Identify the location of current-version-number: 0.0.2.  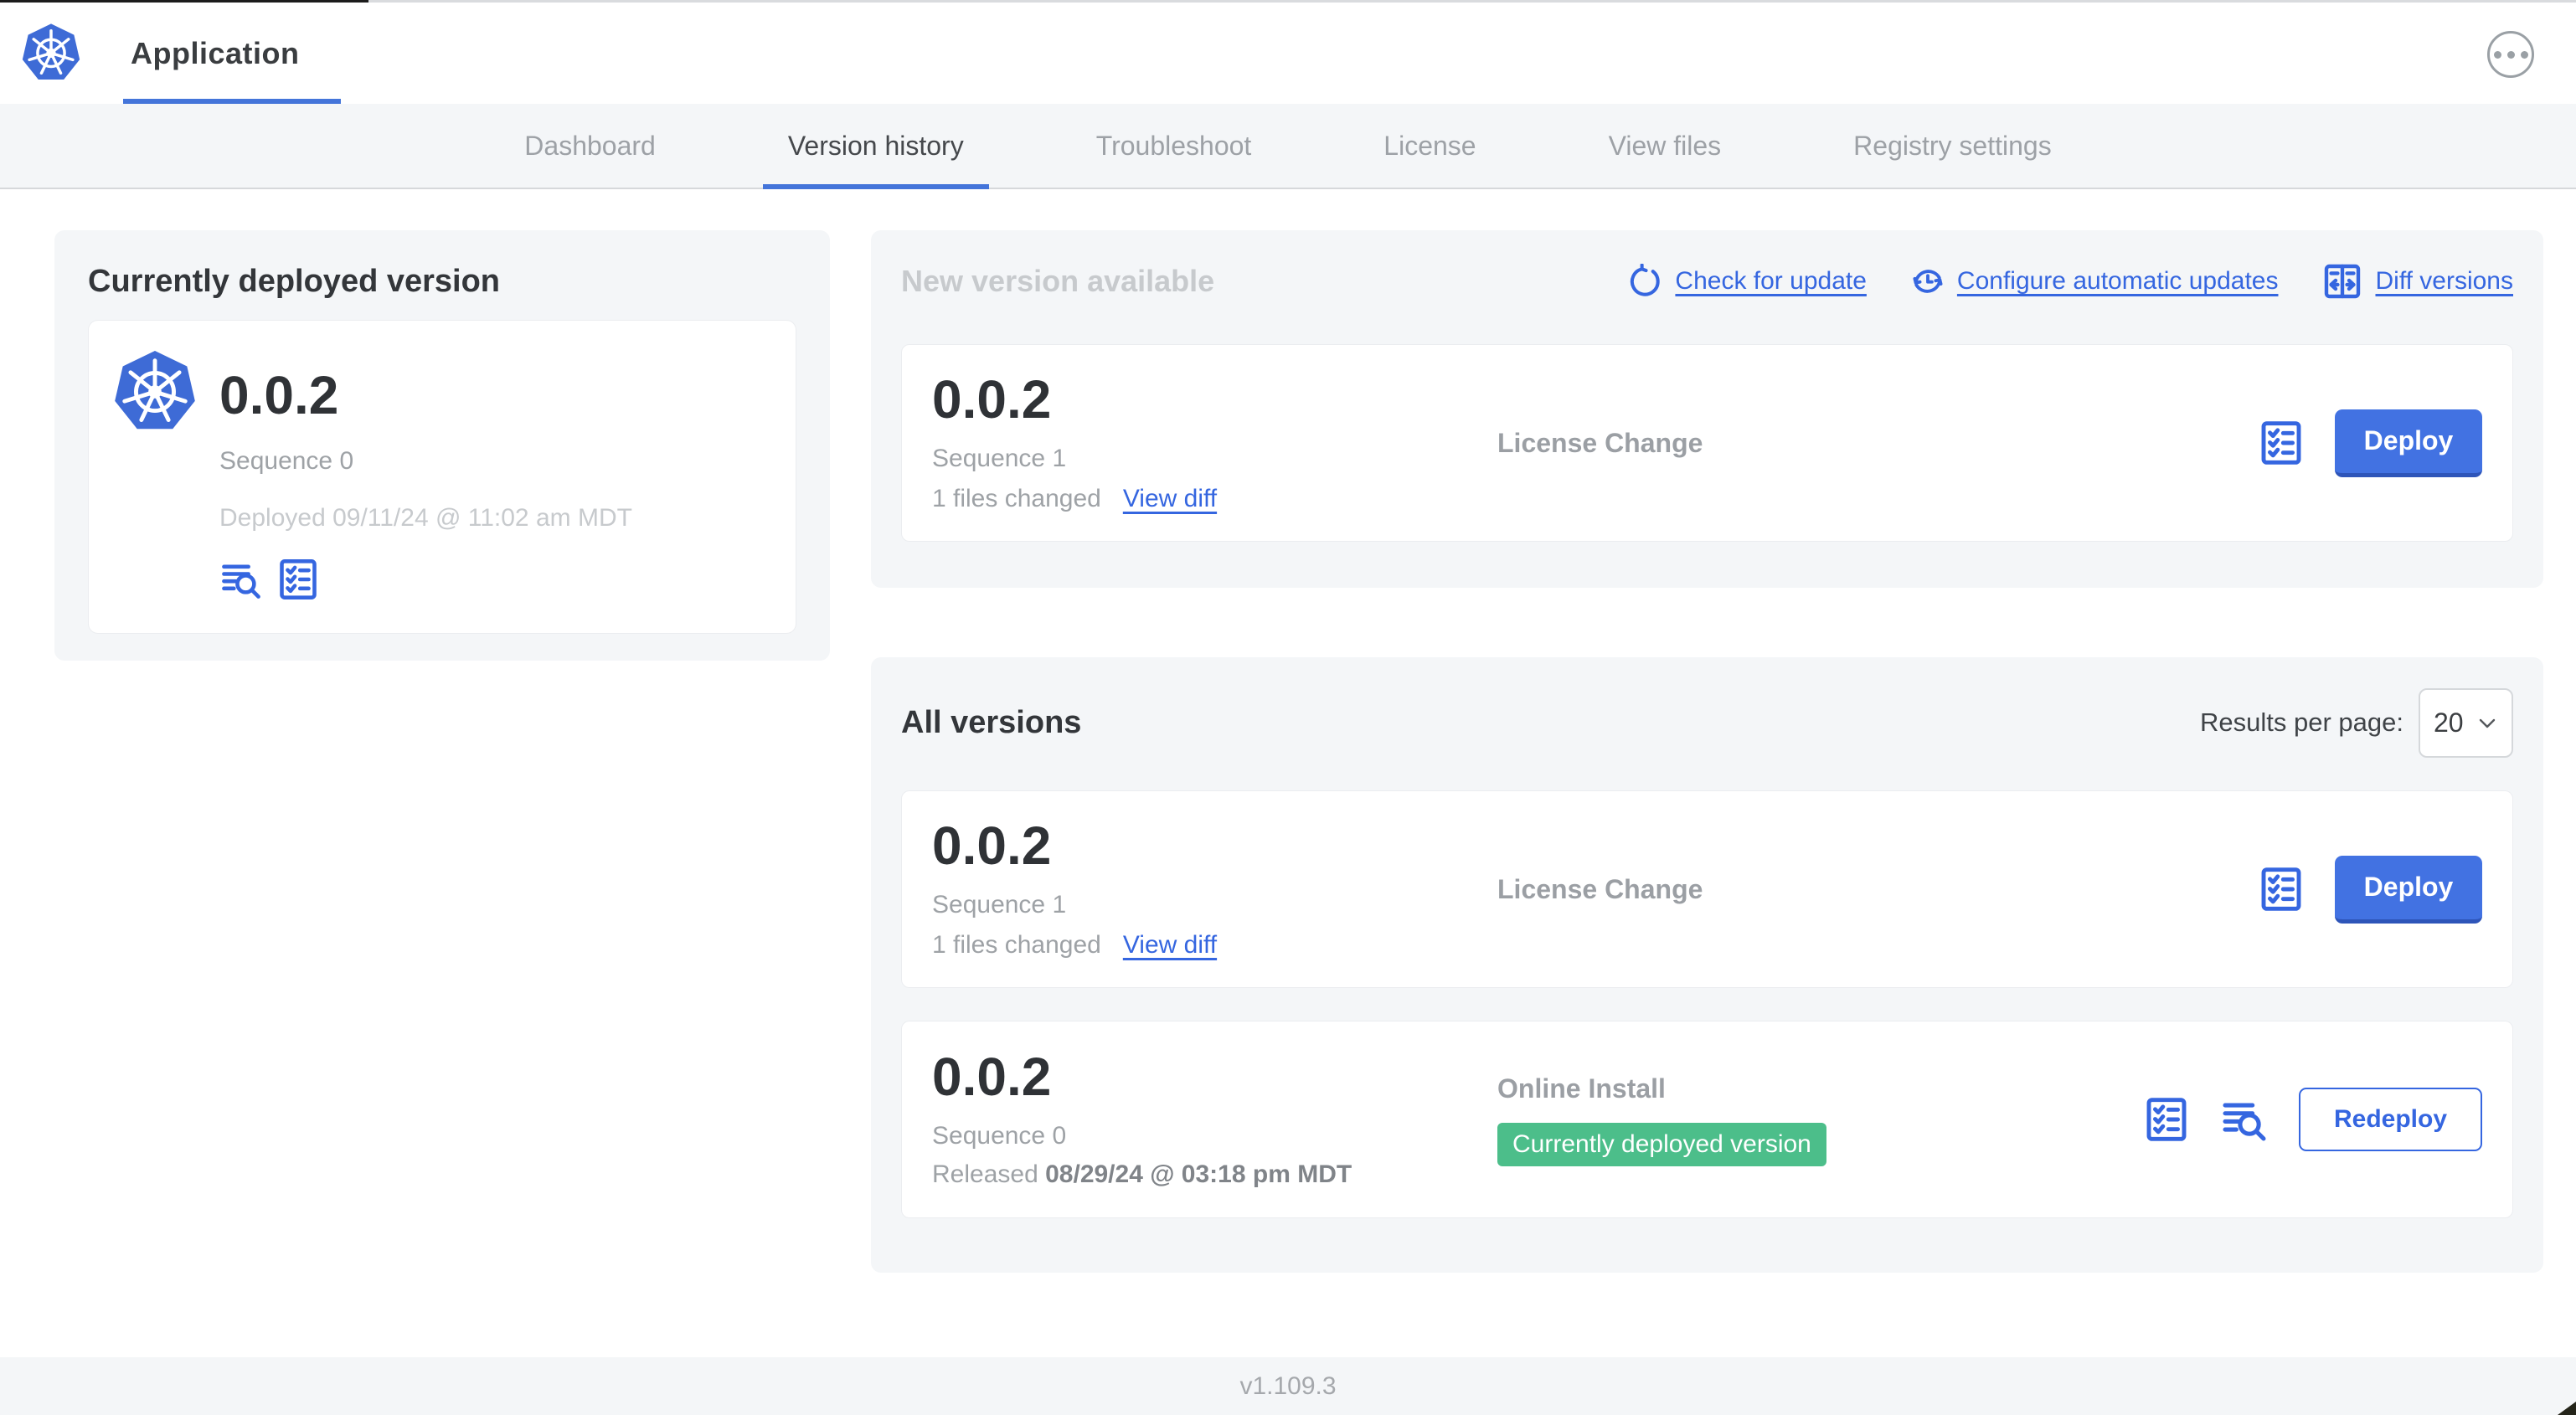
(279, 395).